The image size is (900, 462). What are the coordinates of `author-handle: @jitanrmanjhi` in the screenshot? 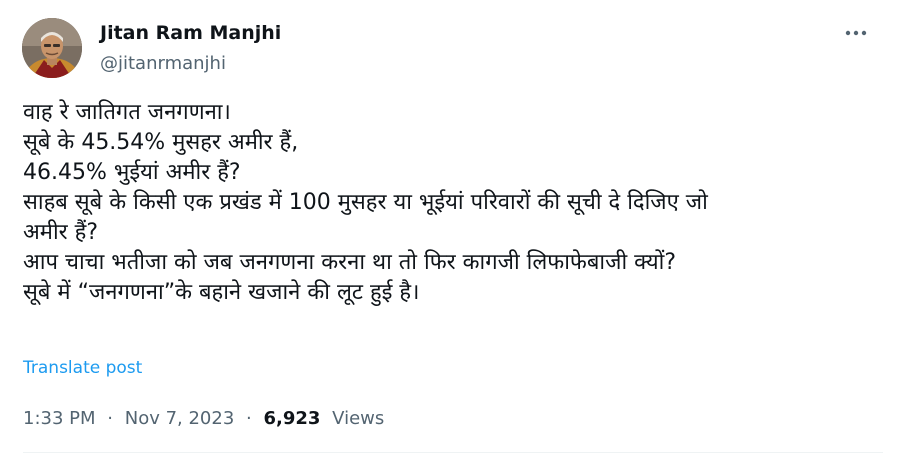 It's located at (163, 63).